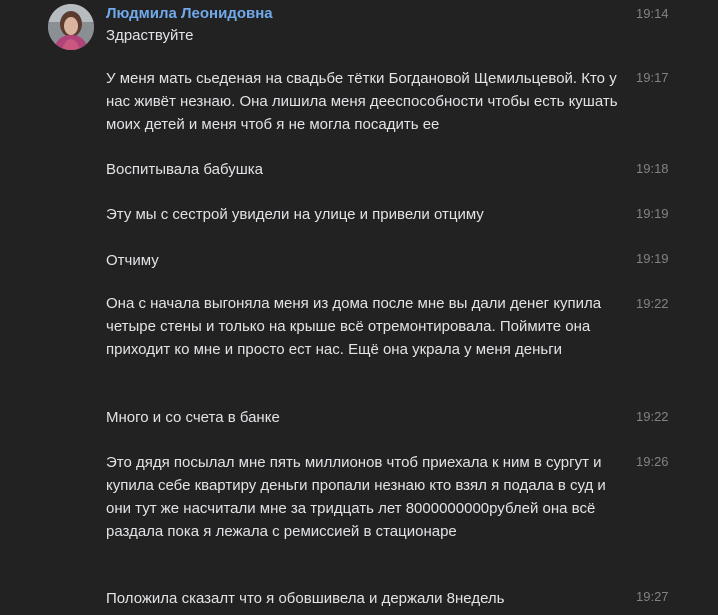 This screenshot has width=718, height=615. I want to click on avatar-photo-icon, so click(71, 27).